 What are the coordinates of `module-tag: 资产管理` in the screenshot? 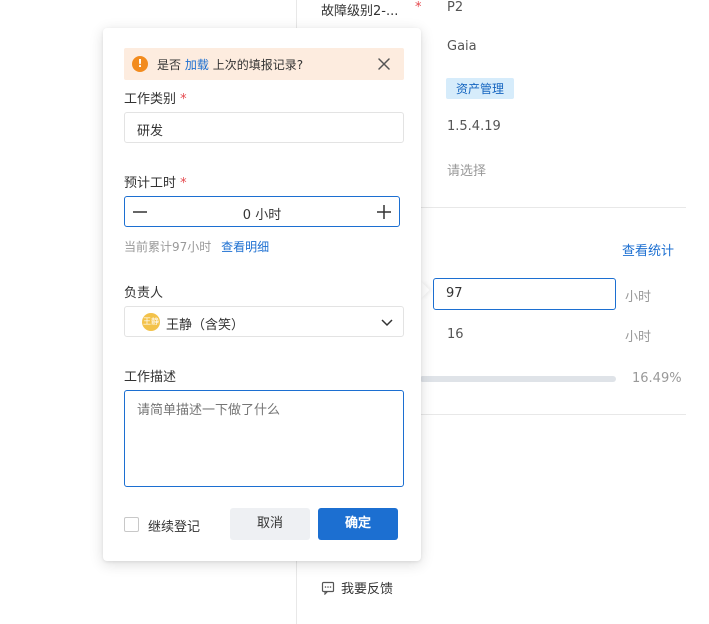 It's located at (480, 88).